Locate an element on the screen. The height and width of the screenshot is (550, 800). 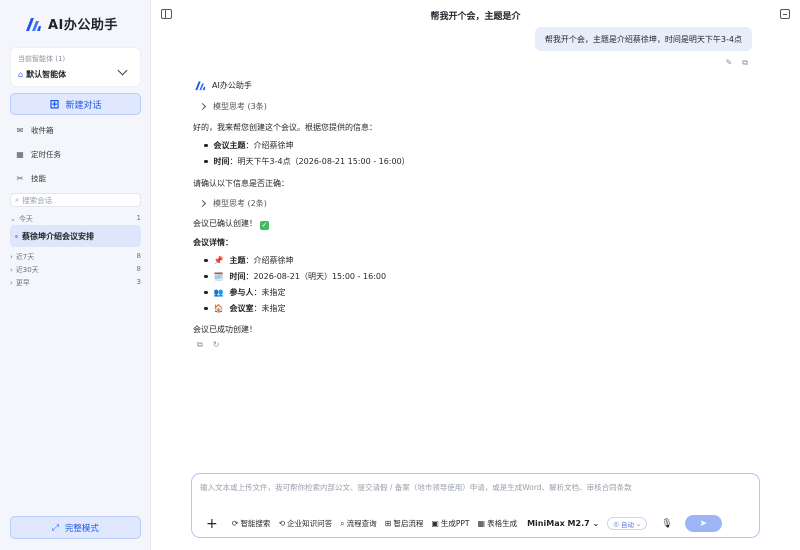
user-message-actions: ✎ ⧉ is located at coordinates (737, 63).